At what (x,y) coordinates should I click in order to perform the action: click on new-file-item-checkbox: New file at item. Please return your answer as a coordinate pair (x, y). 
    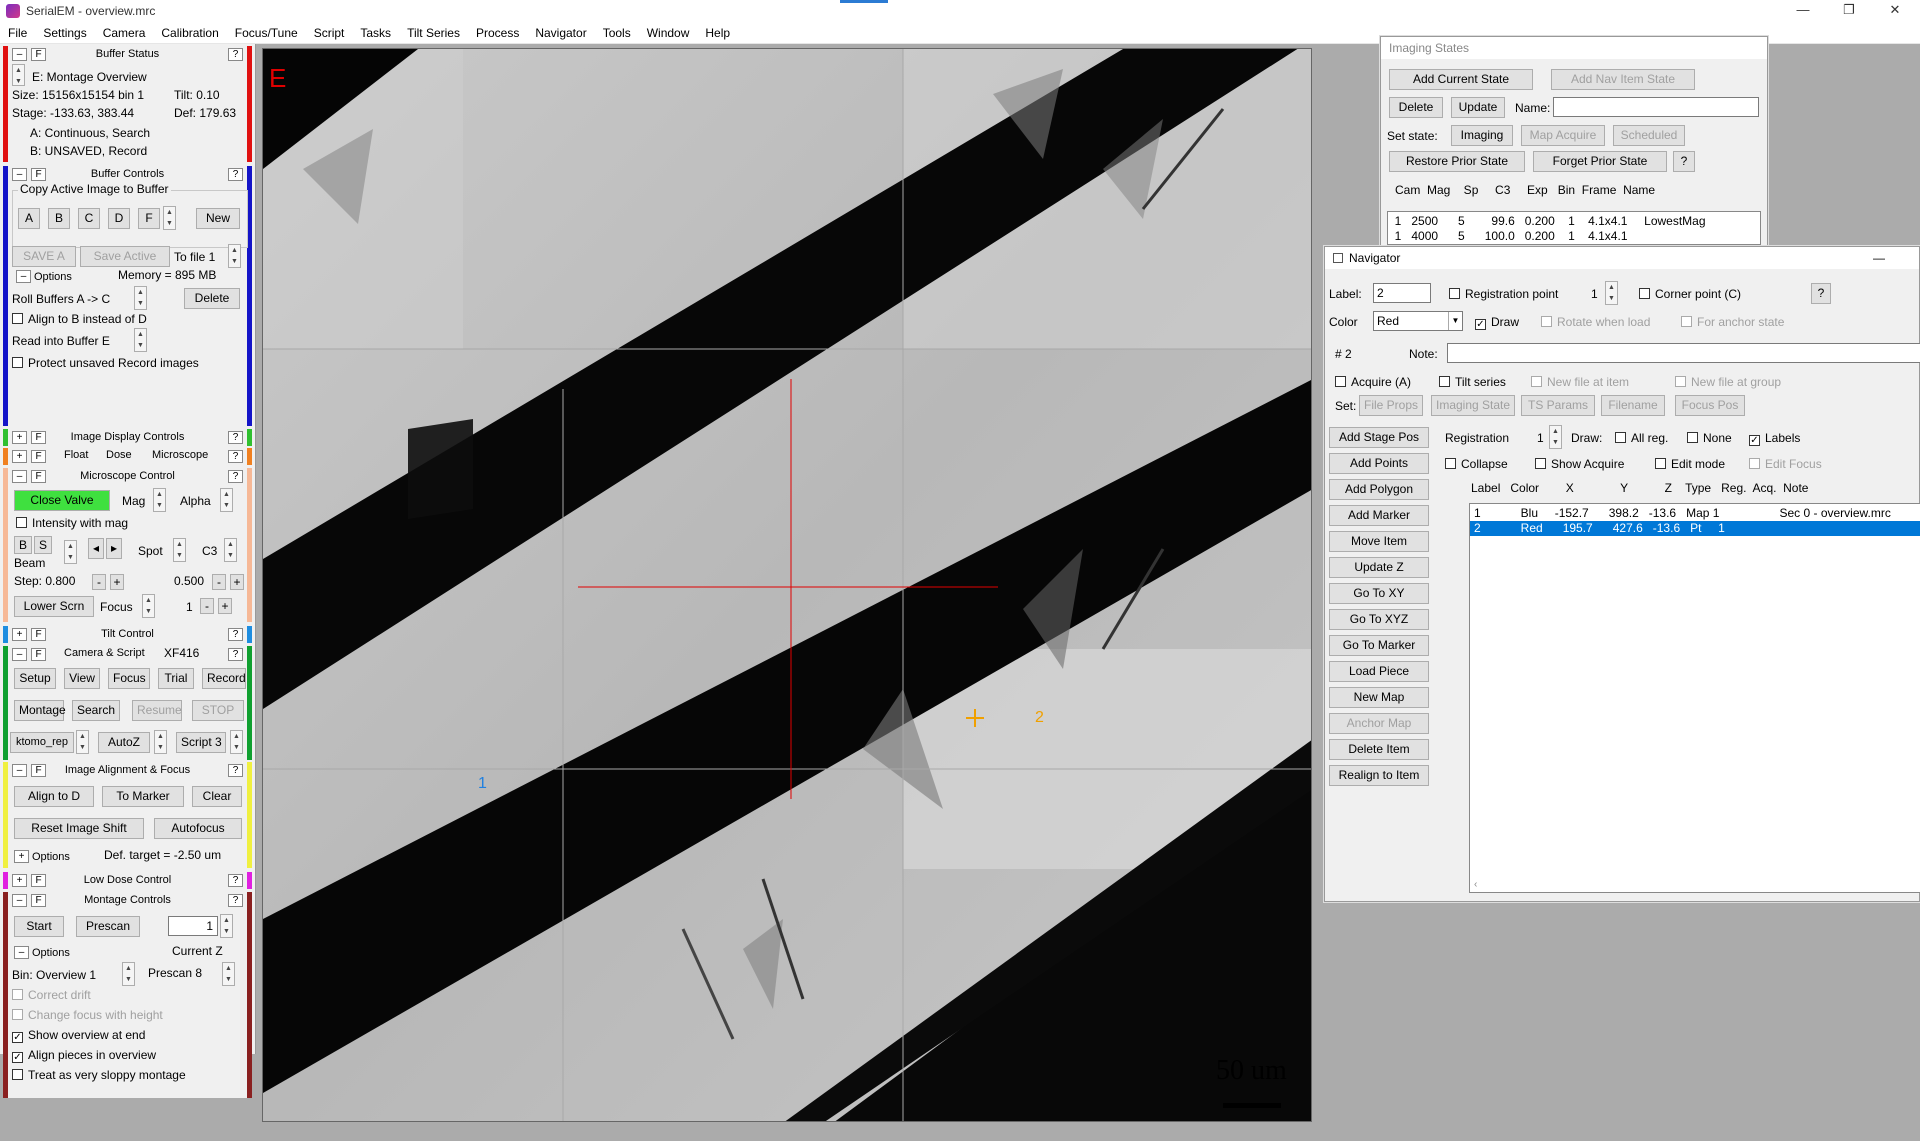
    Looking at the image, I should click on (1580, 382).